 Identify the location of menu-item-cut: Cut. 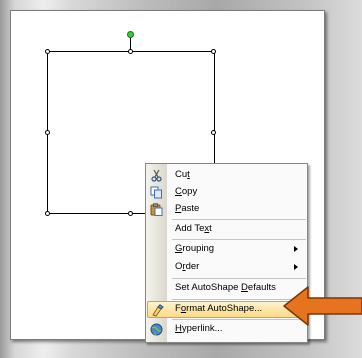
(226, 175).